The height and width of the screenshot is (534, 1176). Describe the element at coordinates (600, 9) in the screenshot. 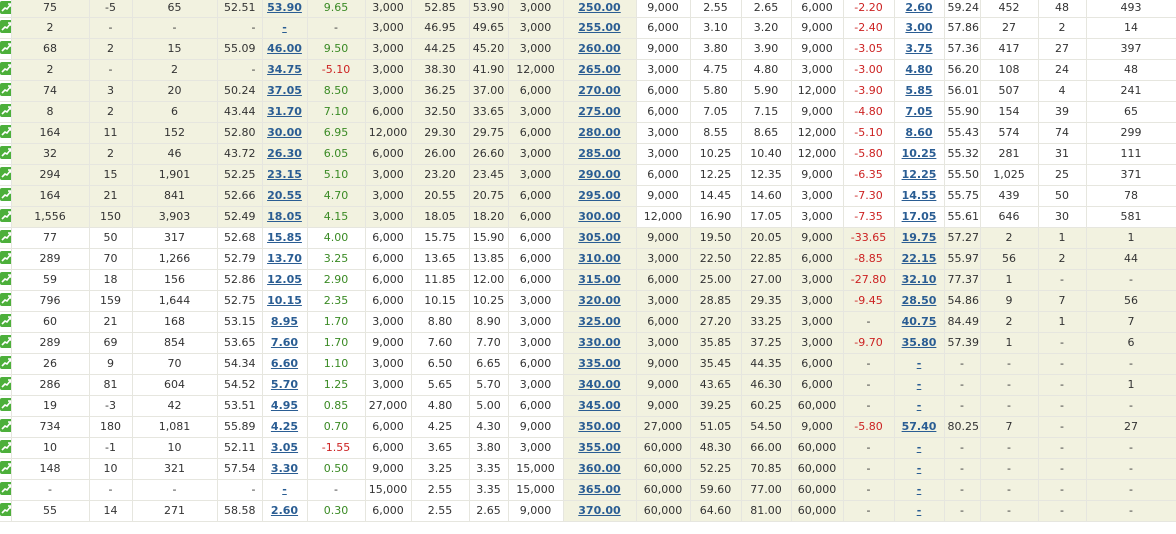

I see `strike-price: 250.00` at that location.